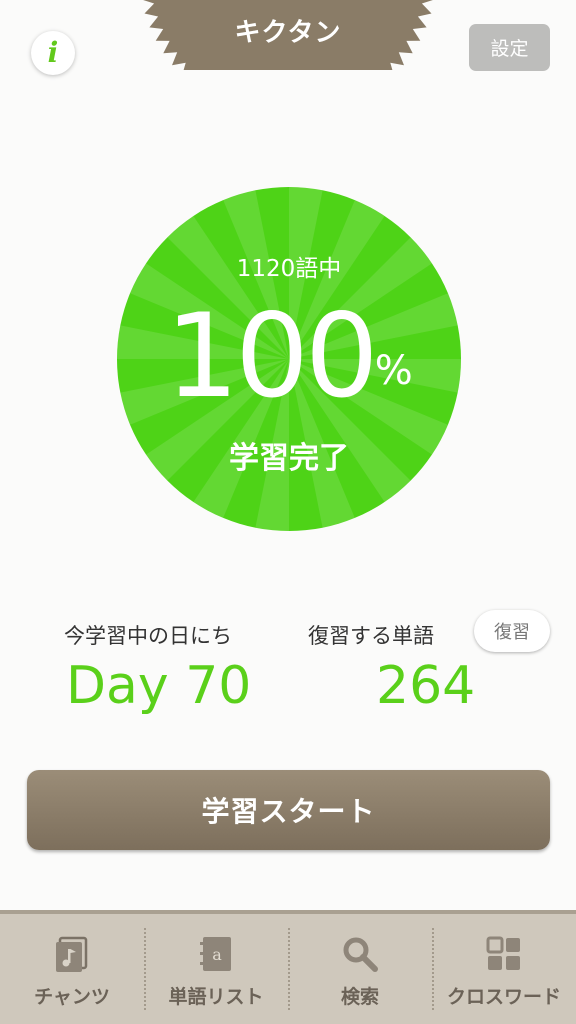  Describe the element at coordinates (288, 33) in the screenshot. I see `app-title: キクタン` at that location.